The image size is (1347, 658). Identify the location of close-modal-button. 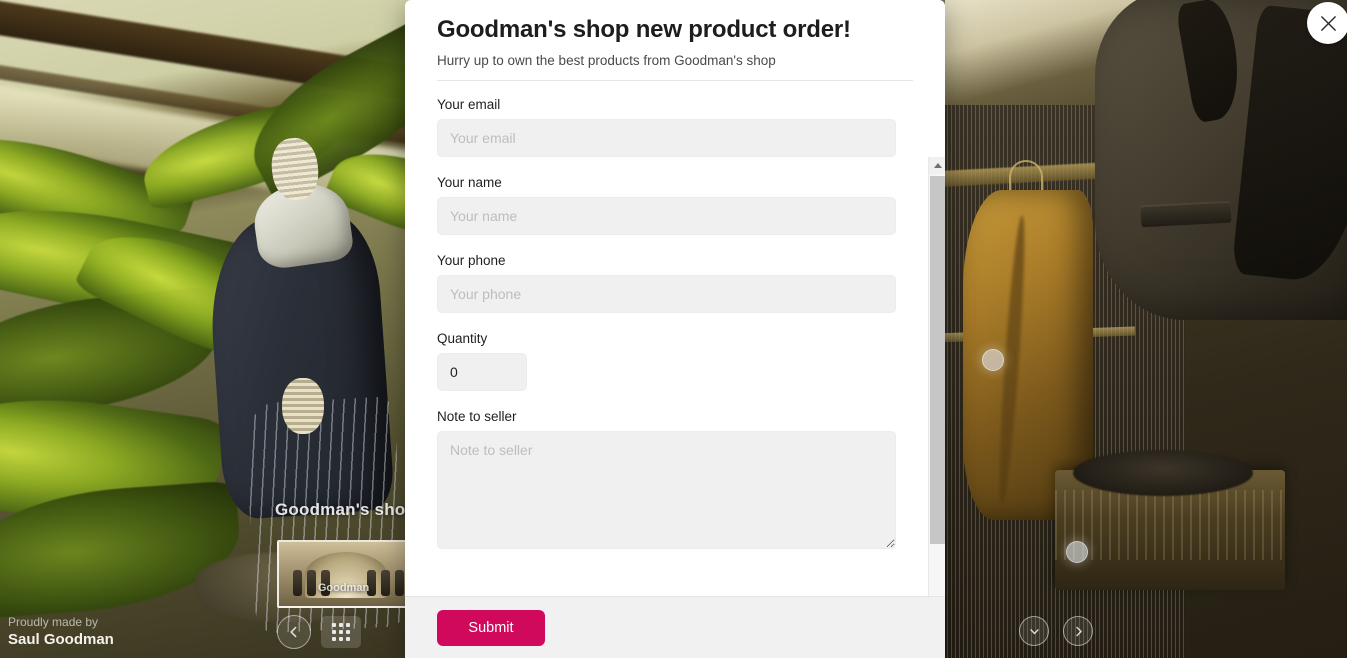
(1327, 23).